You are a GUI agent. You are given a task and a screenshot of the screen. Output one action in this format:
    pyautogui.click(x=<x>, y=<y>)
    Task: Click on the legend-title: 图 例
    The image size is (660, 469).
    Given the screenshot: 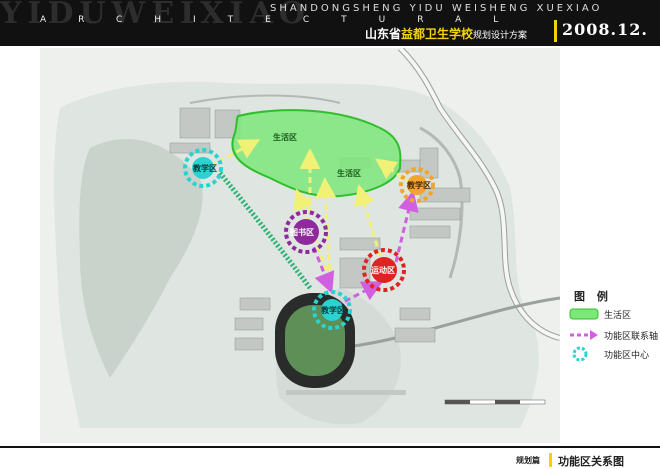 What is the action you would take?
    pyautogui.click(x=593, y=296)
    